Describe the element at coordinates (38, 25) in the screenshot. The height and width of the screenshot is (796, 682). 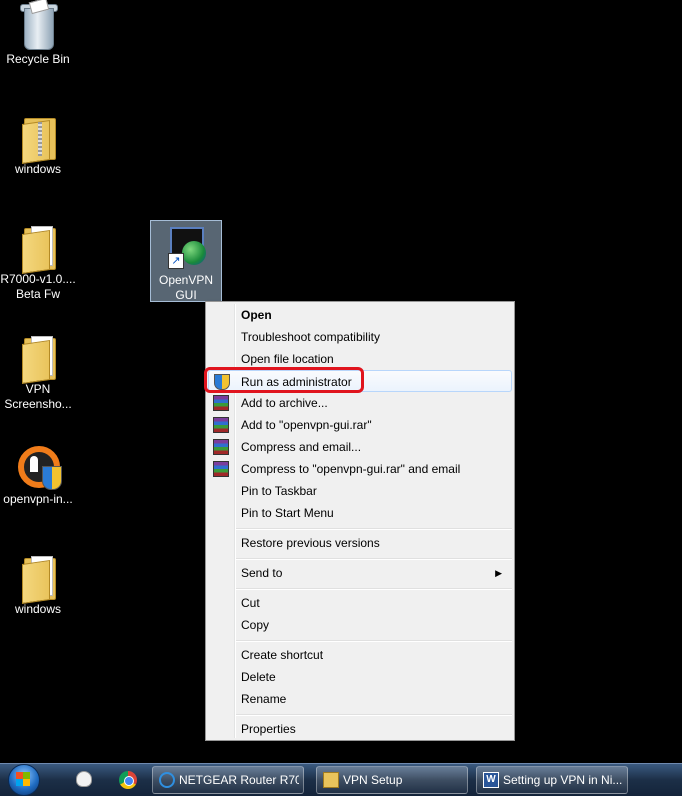
I see `recycle-bin-icon` at that location.